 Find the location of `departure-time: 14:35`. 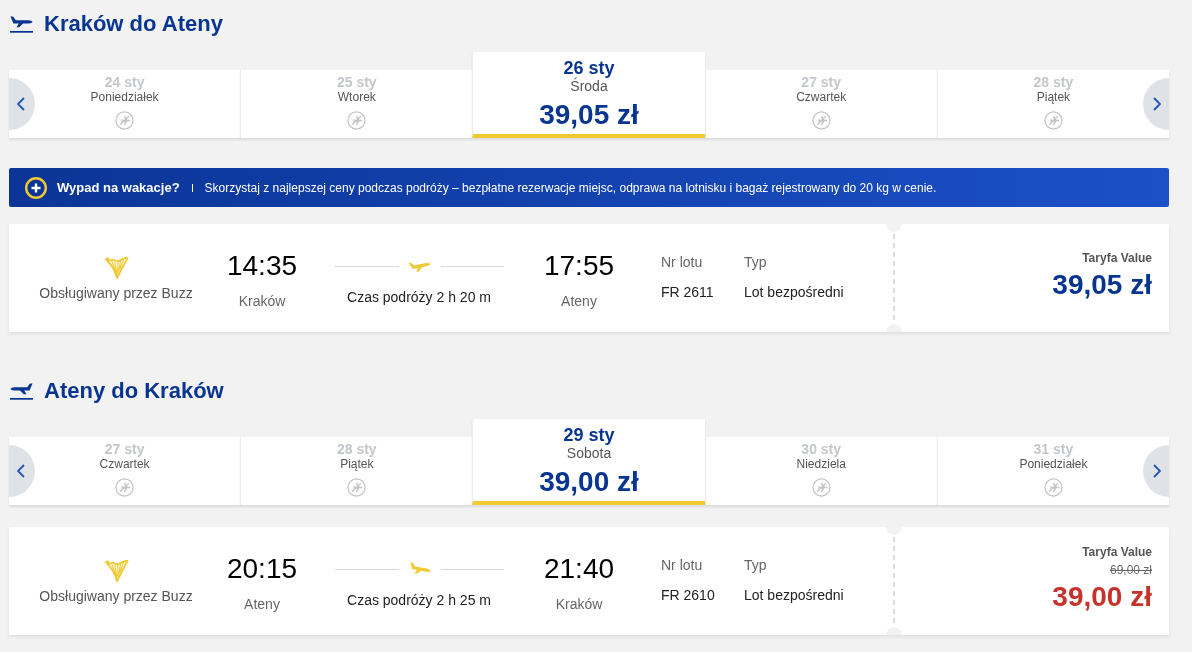

departure-time: 14:35 is located at coordinates (262, 266).